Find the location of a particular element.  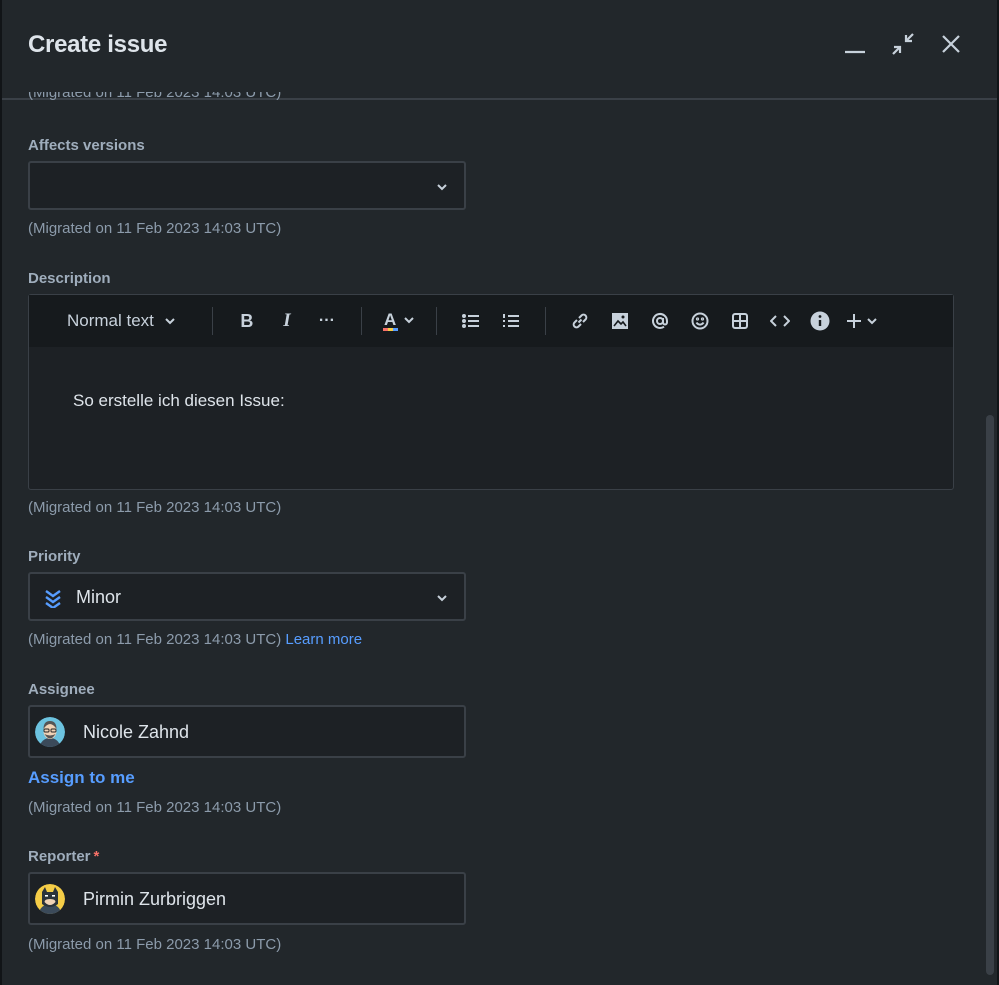

scrollbar-thumb is located at coordinates (990, 695).